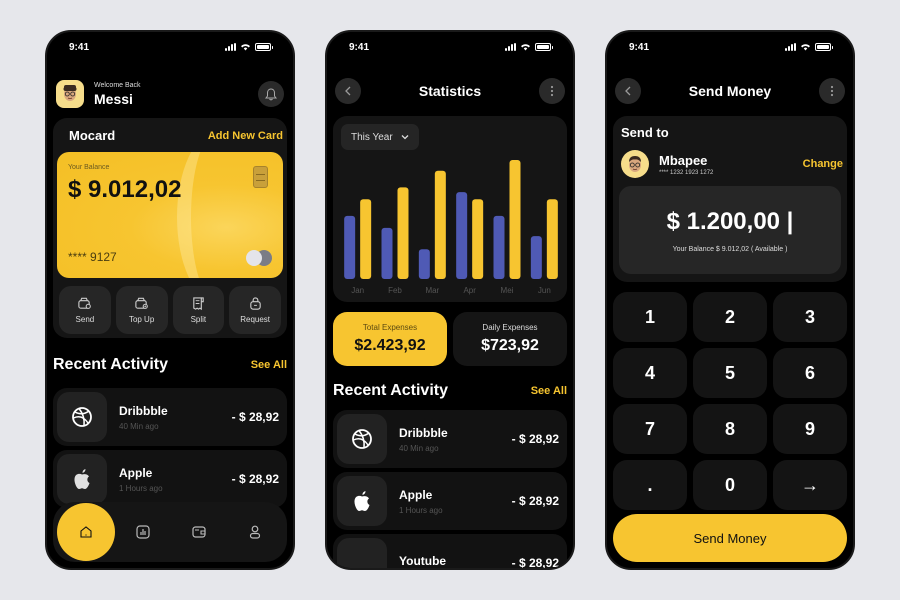 The image size is (900, 600). Describe the element at coordinates (650, 485) in the screenshot. I see `key-decimal: .` at that location.